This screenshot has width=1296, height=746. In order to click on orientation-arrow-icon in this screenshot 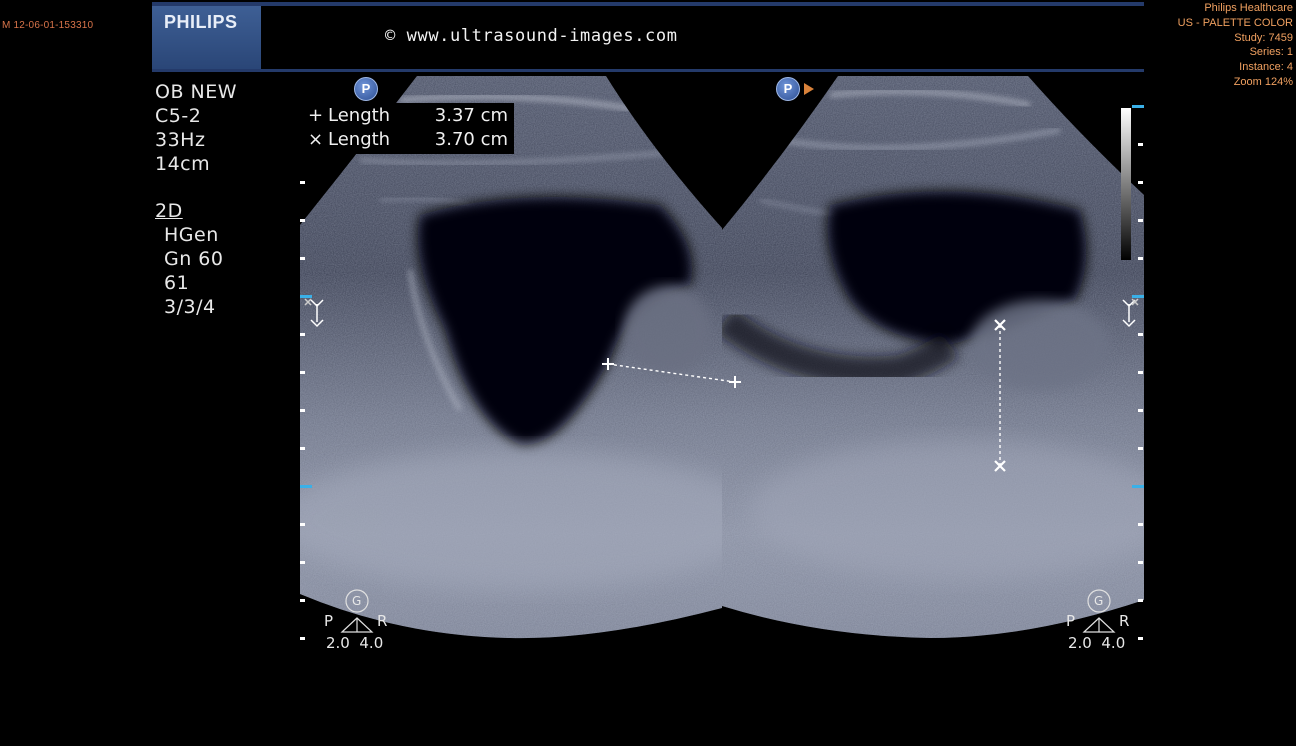, I will do `click(809, 89)`.